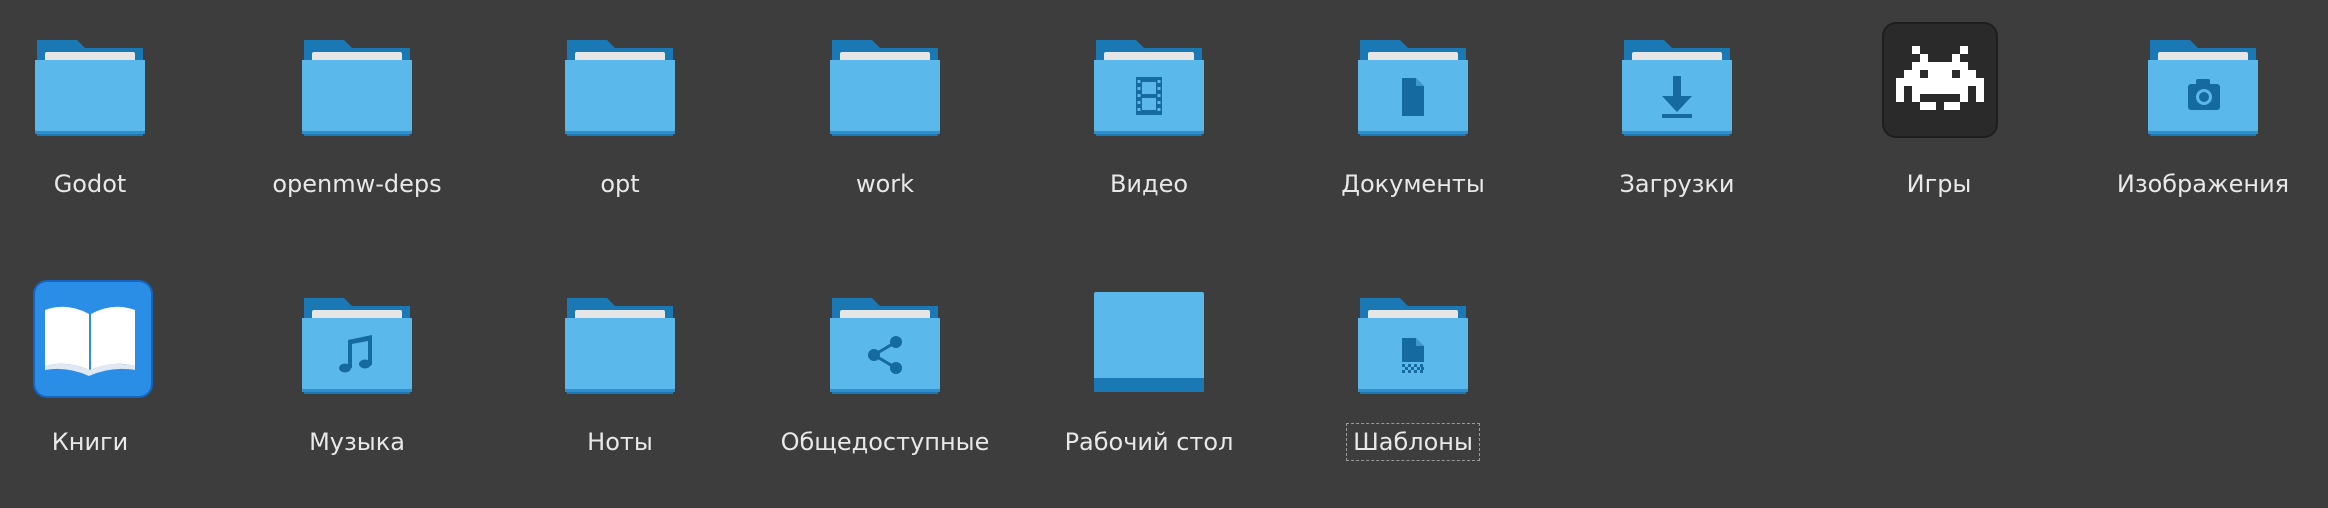  I want to click on folder-item-opt: opt, so click(620, 142).